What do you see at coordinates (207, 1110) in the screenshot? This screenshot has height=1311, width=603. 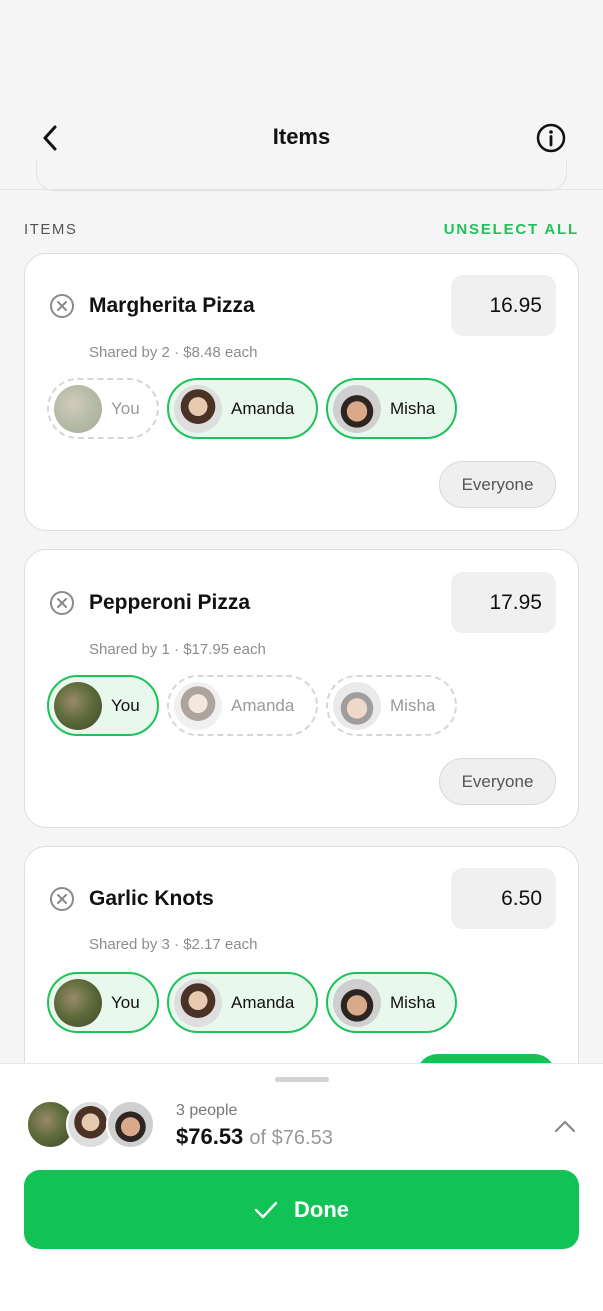 I see `people-count: 3 people` at bounding box center [207, 1110].